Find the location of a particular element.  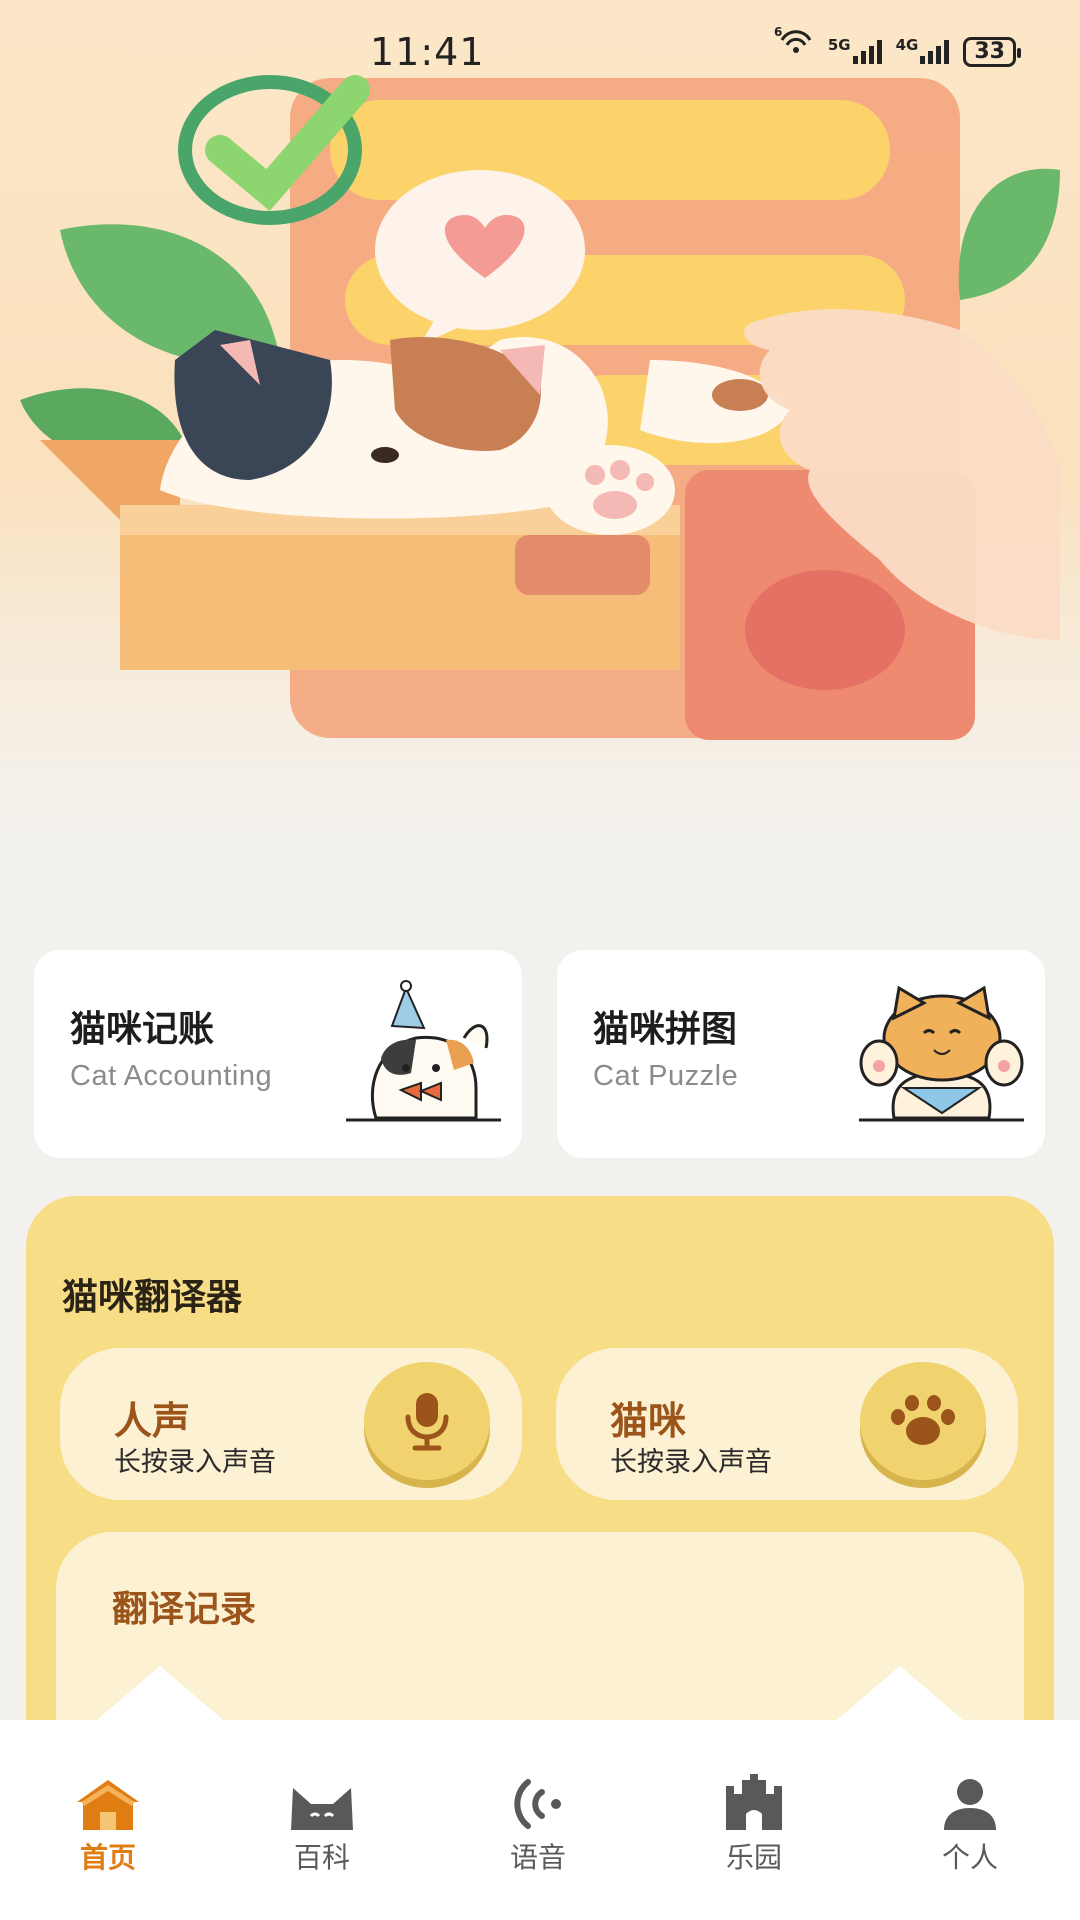

cat-voice-card: 猫咪 长按录入声音 is located at coordinates (787, 1424).